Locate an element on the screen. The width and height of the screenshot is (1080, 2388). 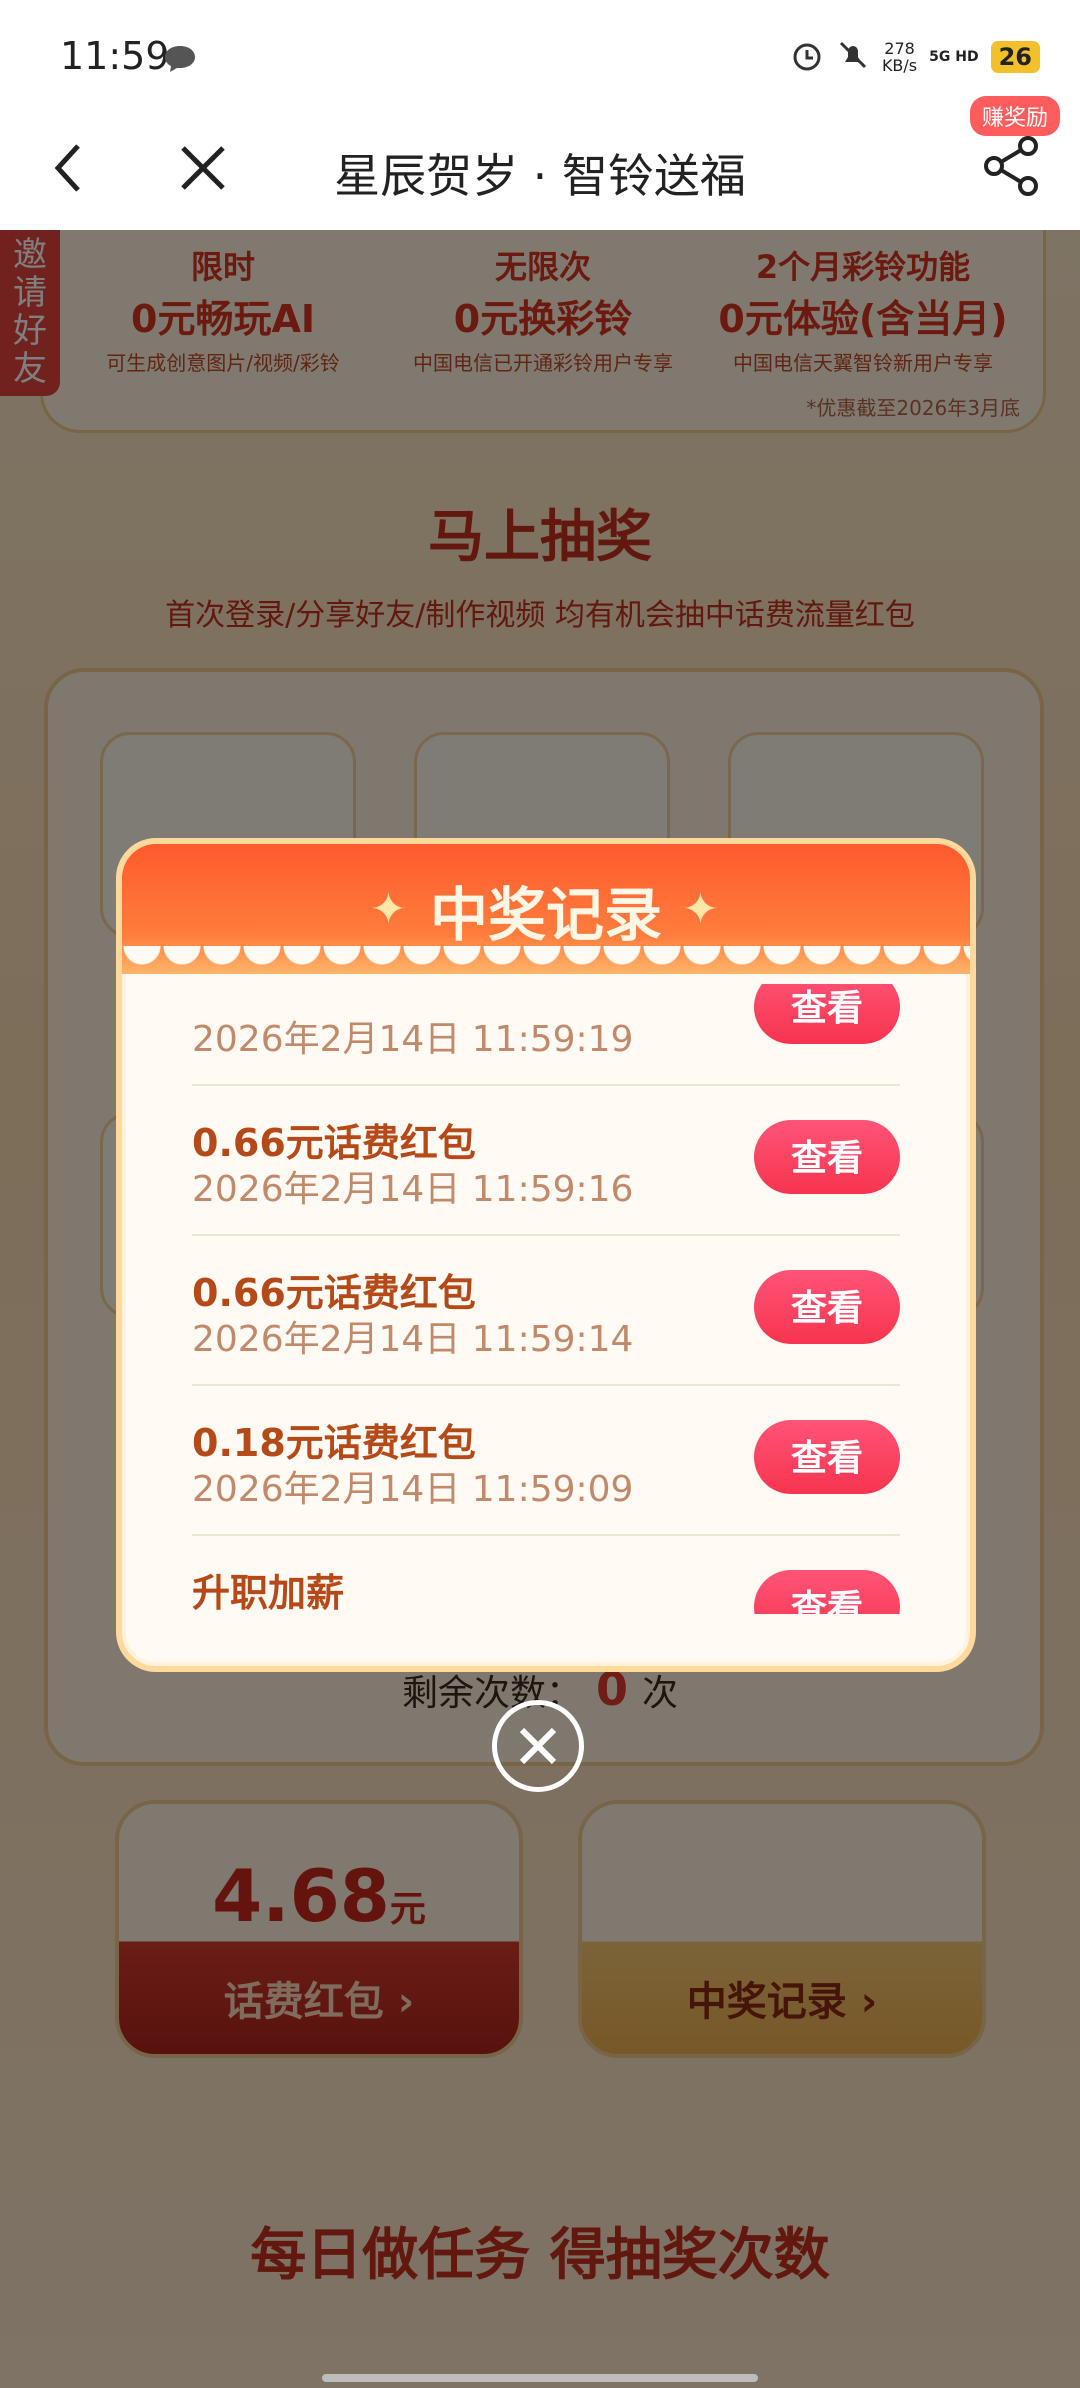
home-indicator is located at coordinates (540, 2378).